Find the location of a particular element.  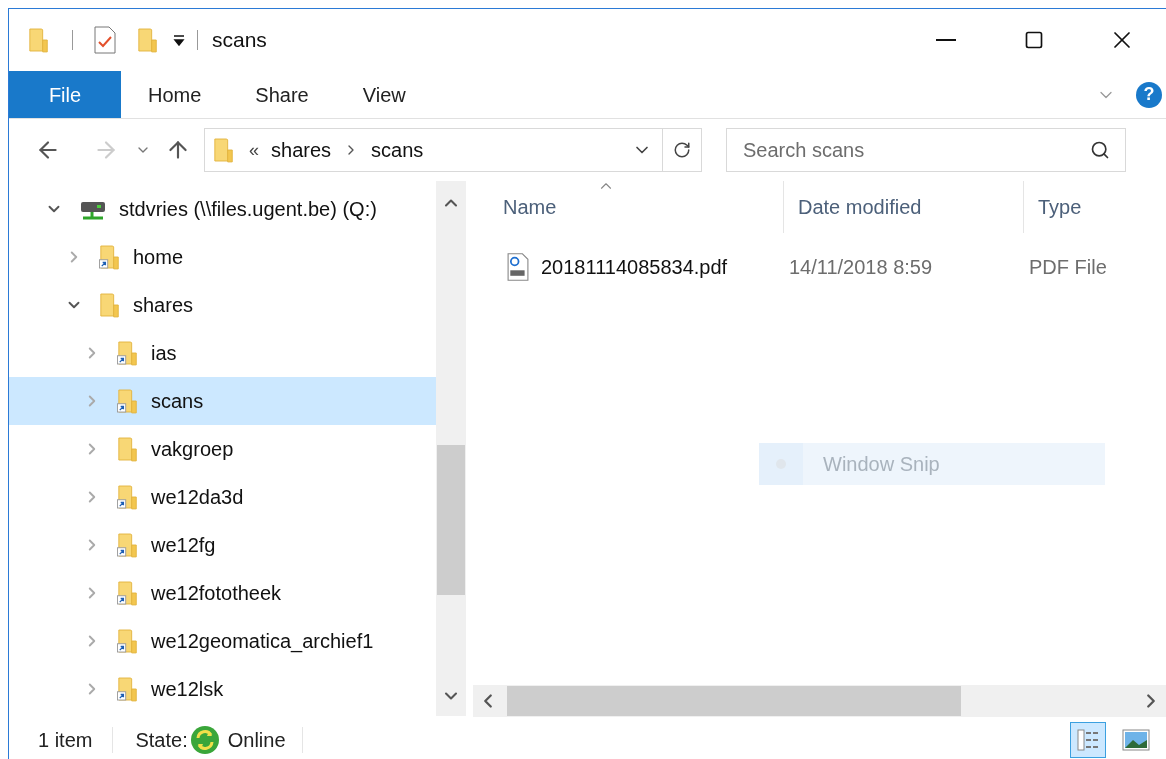

file-date: 14/11/2018 8:59 is located at coordinates (861, 267).